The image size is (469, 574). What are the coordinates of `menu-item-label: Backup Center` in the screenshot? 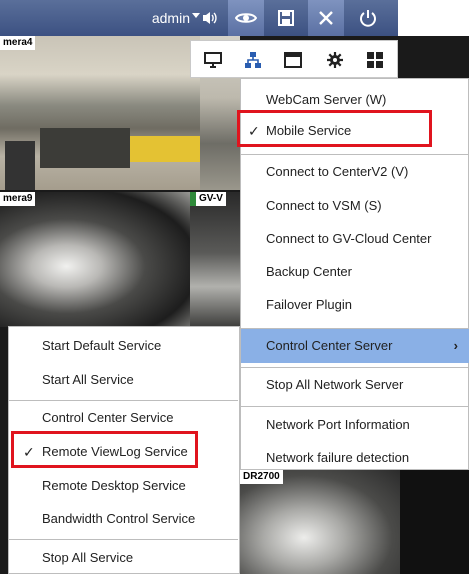 It's located at (309, 271).